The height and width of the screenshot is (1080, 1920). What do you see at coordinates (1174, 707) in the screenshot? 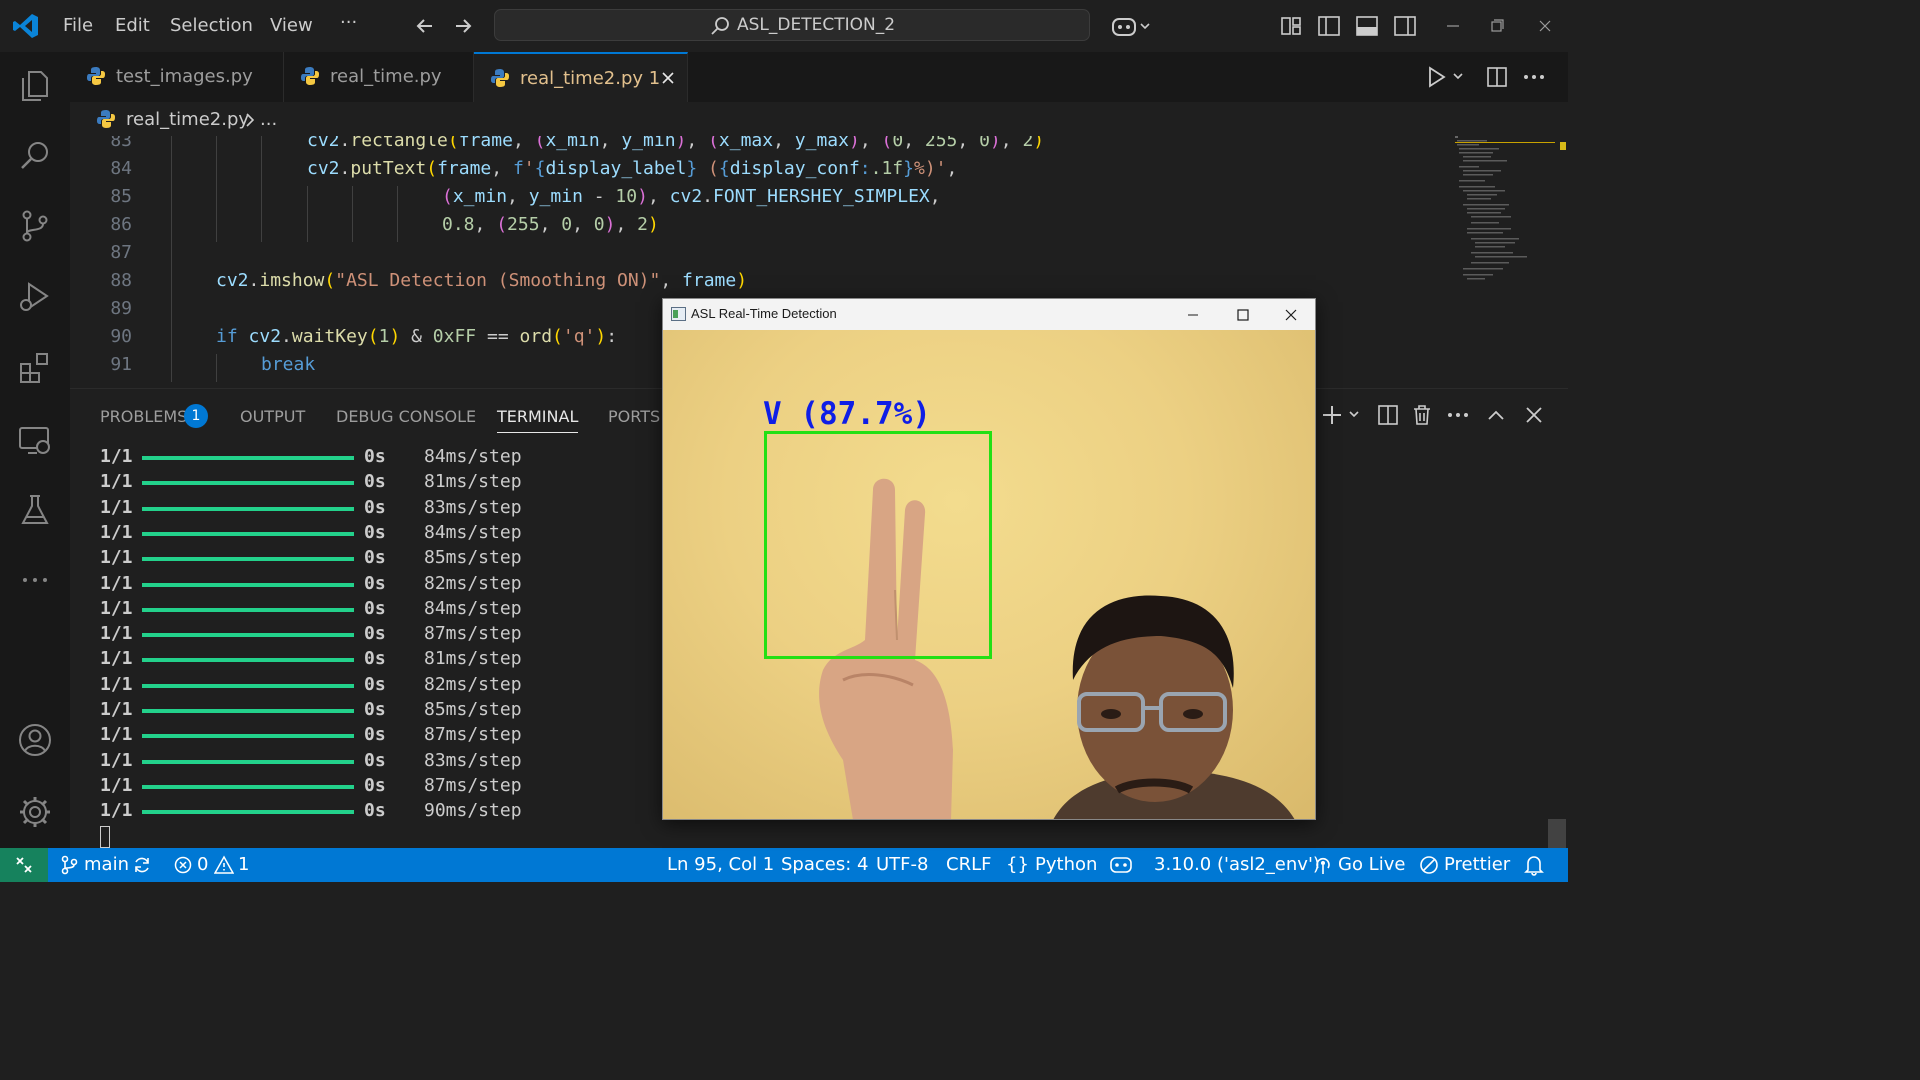
I see `person-image` at bounding box center [1174, 707].